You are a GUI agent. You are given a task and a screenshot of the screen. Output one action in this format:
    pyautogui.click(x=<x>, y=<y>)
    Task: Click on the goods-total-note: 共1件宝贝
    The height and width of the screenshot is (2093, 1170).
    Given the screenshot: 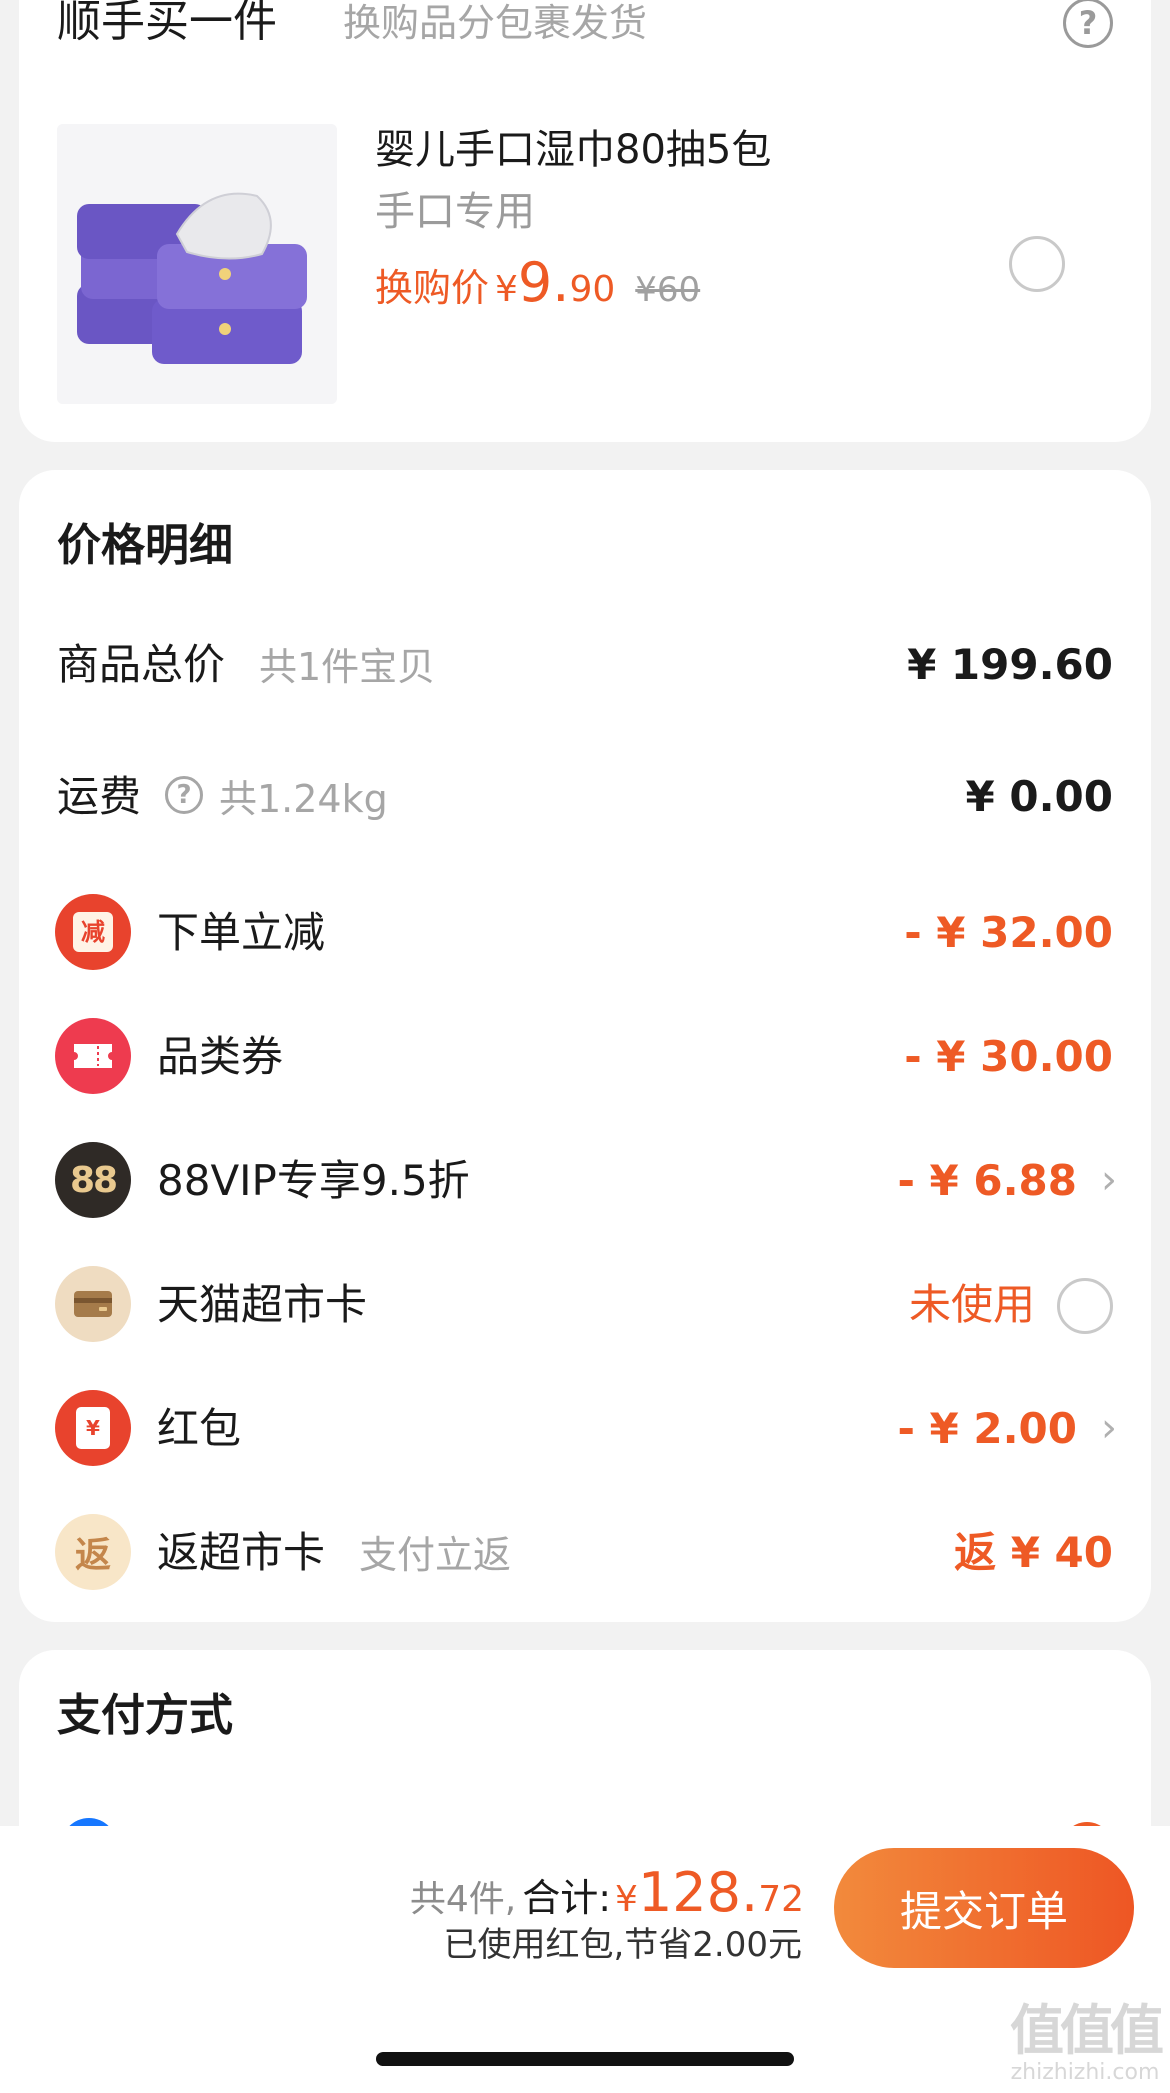 What is the action you would take?
    pyautogui.click(x=347, y=667)
    